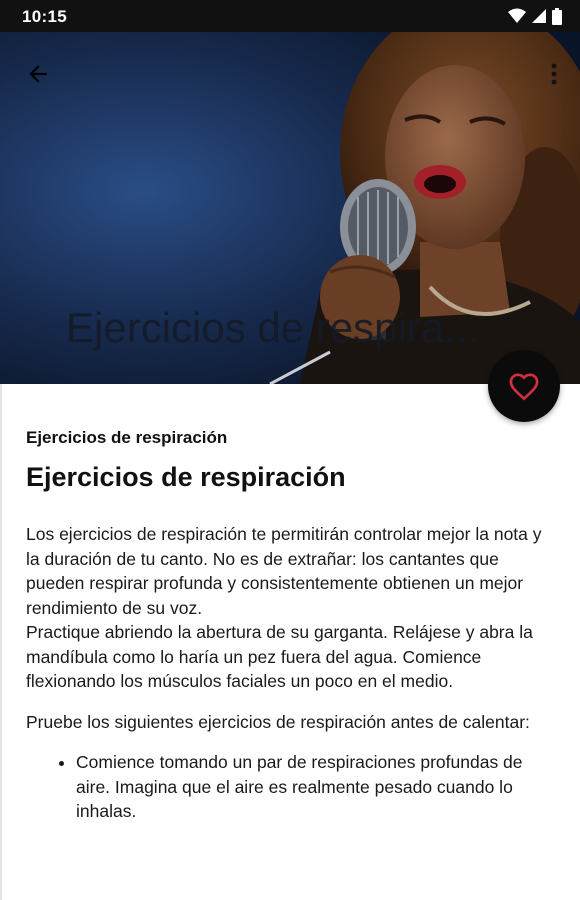 Image resolution: width=580 pixels, height=900 pixels. I want to click on back-button, so click(38, 74).